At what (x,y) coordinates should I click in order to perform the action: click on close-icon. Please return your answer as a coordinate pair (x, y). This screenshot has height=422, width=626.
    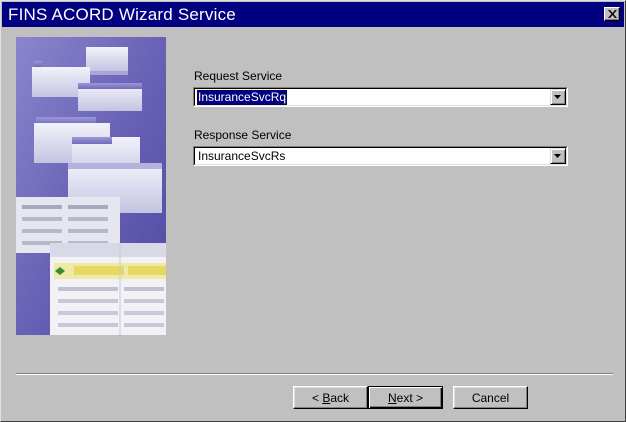
    Looking at the image, I should click on (612, 14).